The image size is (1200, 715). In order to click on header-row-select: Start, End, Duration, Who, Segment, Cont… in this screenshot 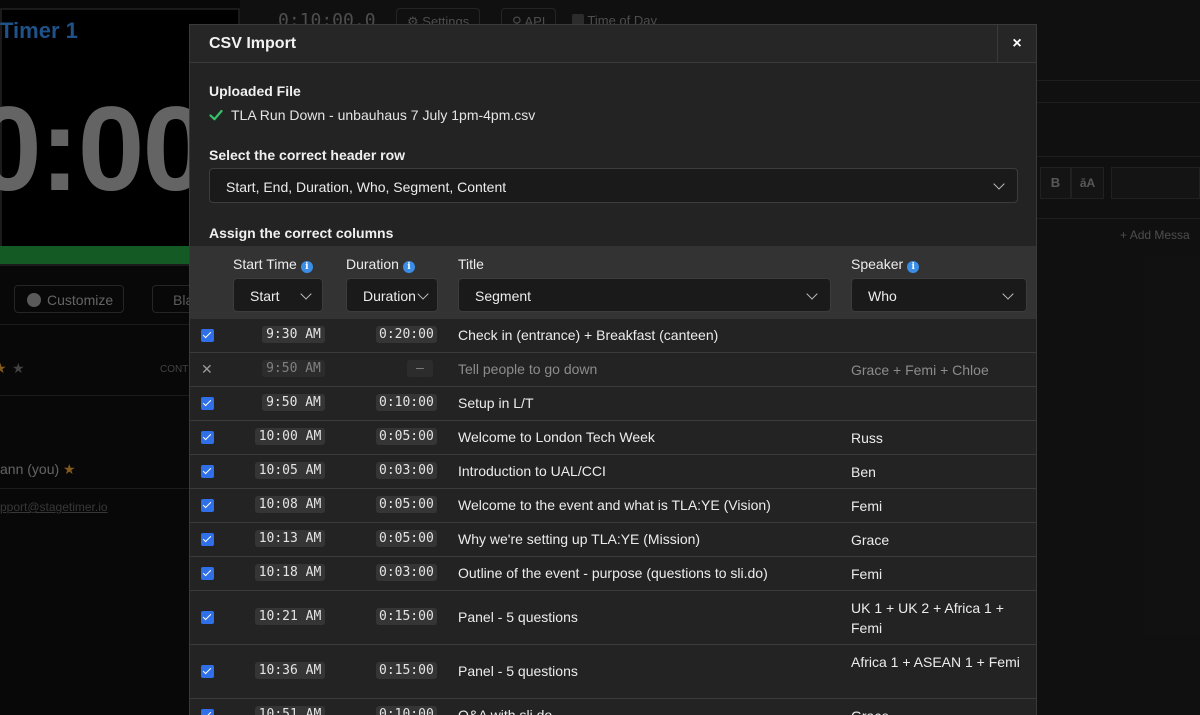, I will do `click(613, 185)`.